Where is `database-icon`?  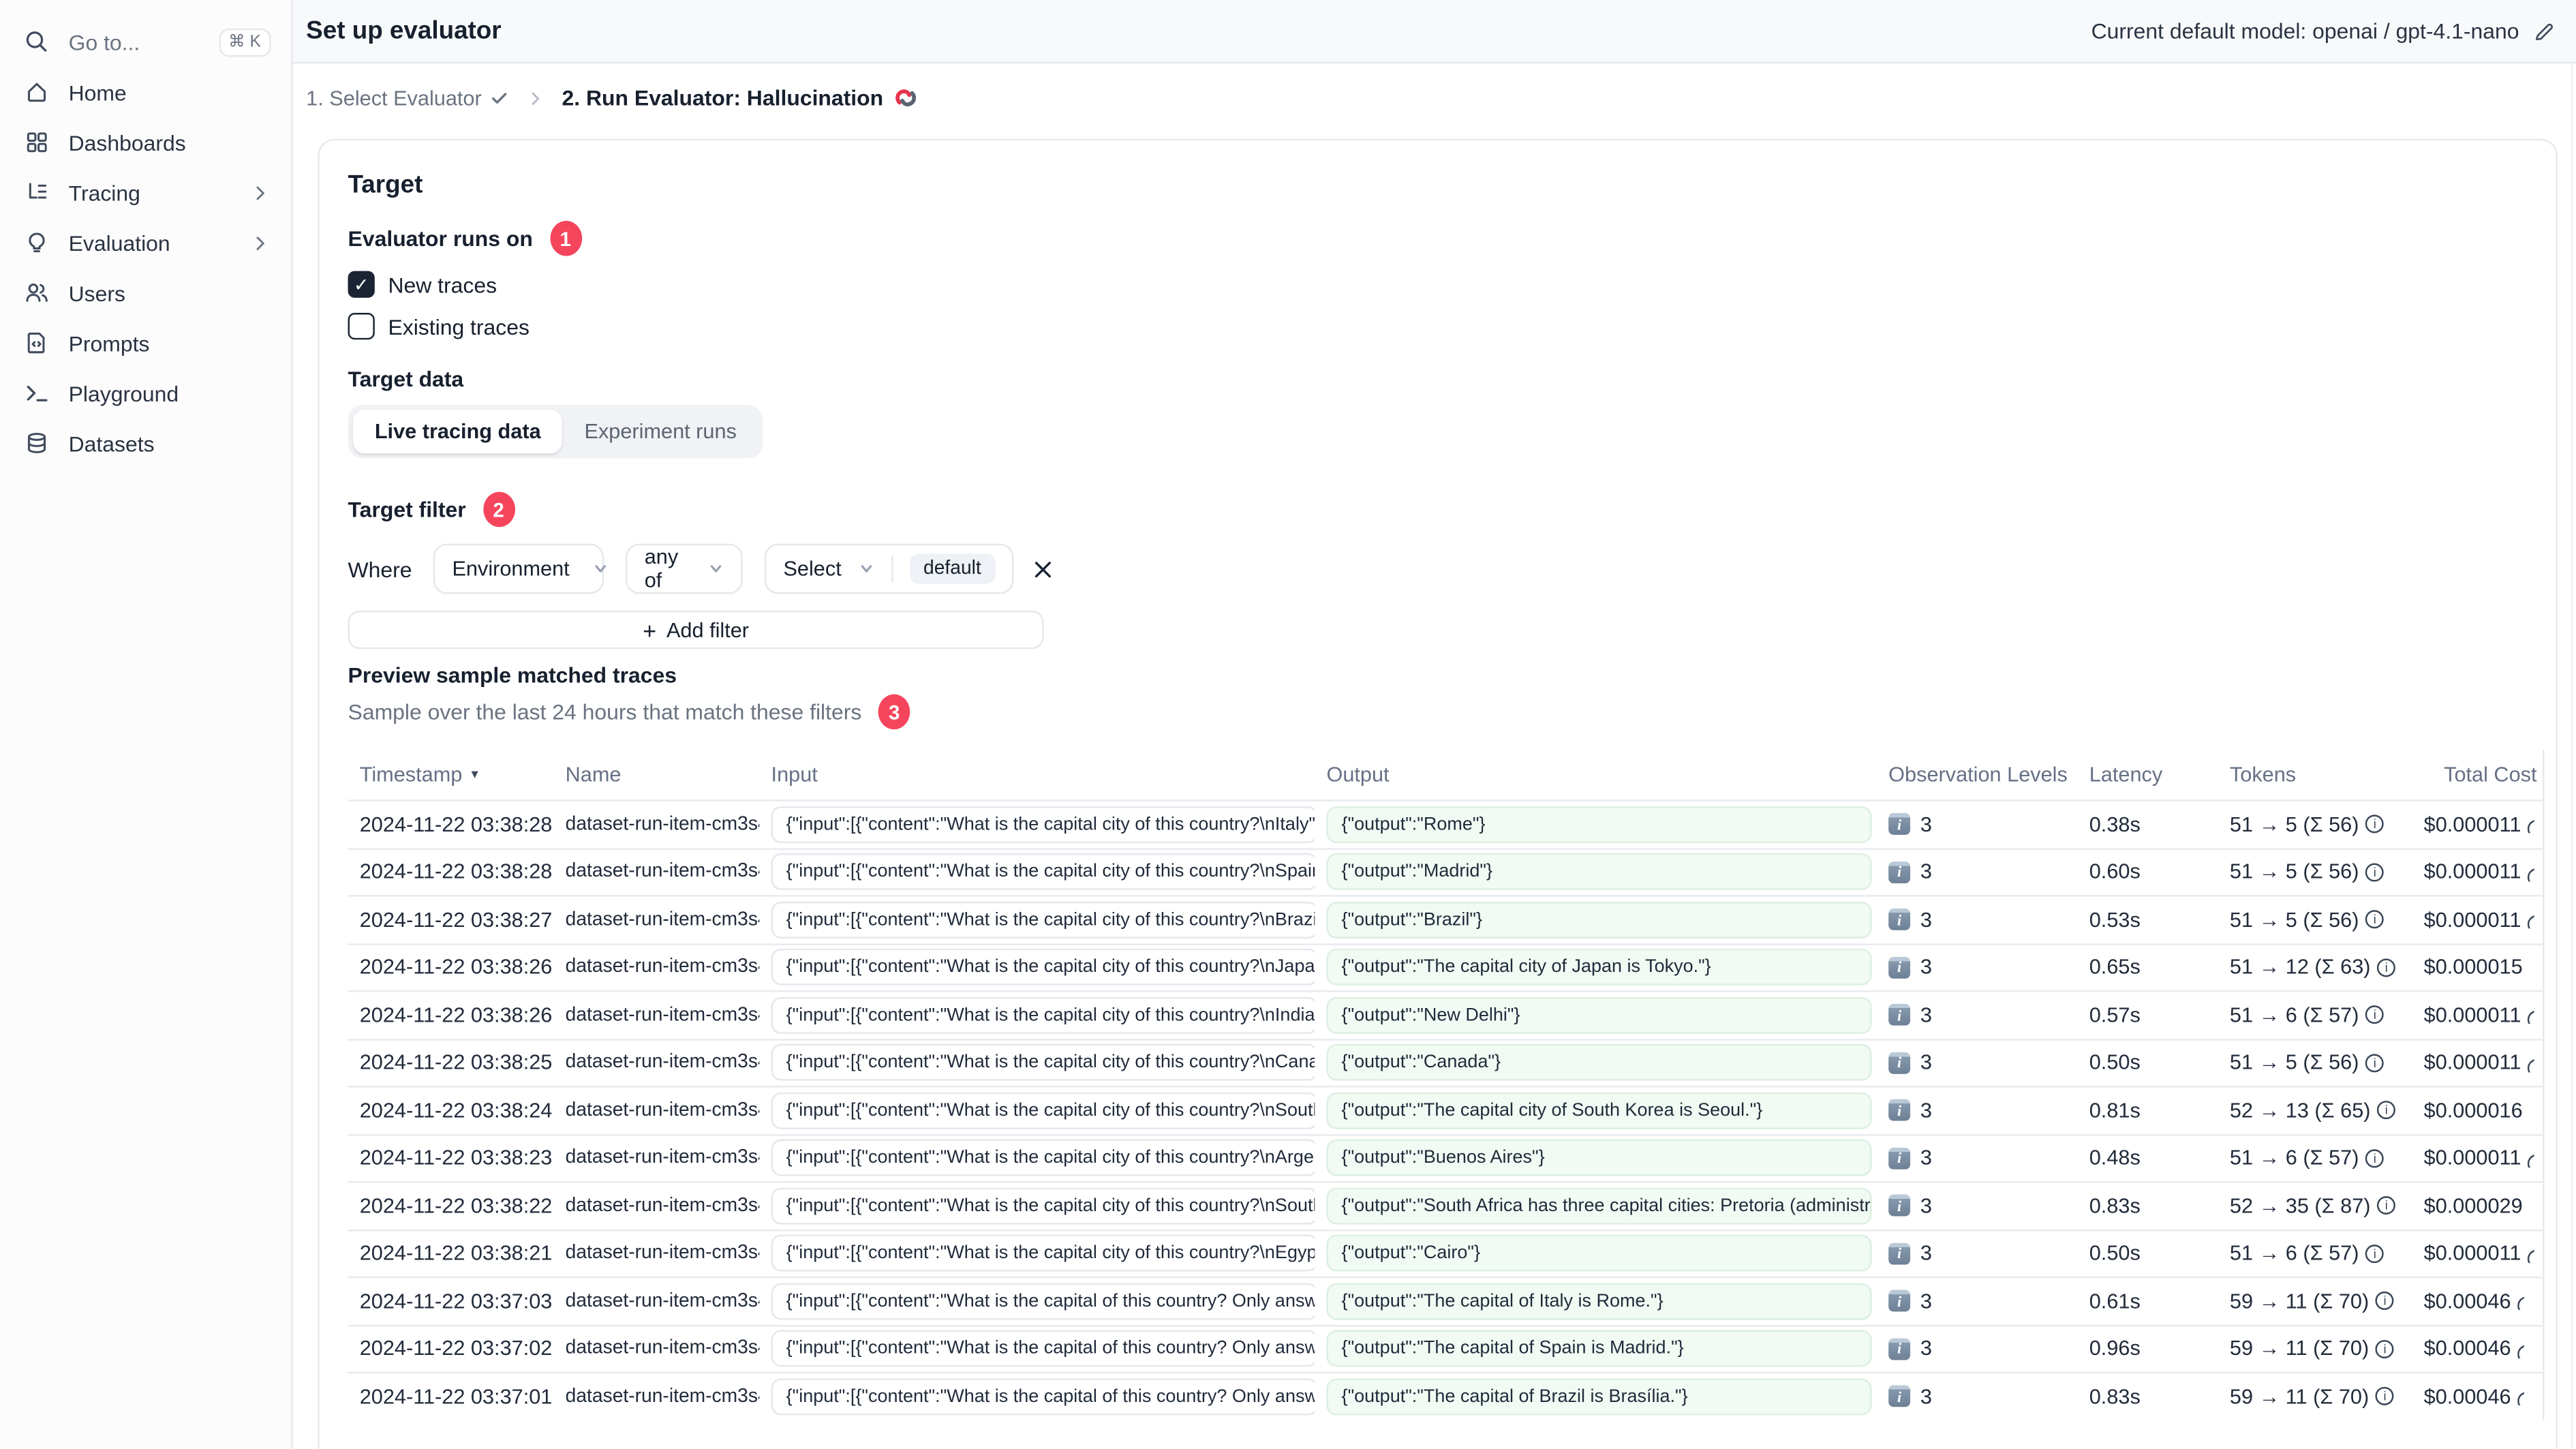
database-icon is located at coordinates (36, 443).